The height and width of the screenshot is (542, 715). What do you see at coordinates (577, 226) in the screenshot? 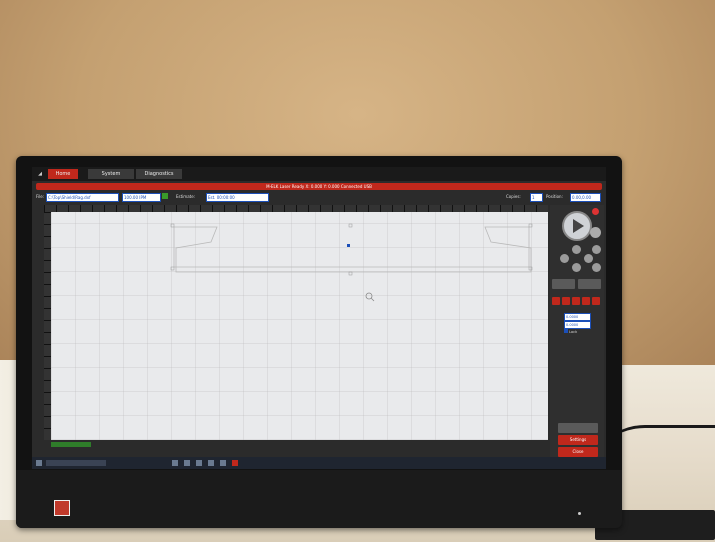
I see `play-icon` at bounding box center [577, 226].